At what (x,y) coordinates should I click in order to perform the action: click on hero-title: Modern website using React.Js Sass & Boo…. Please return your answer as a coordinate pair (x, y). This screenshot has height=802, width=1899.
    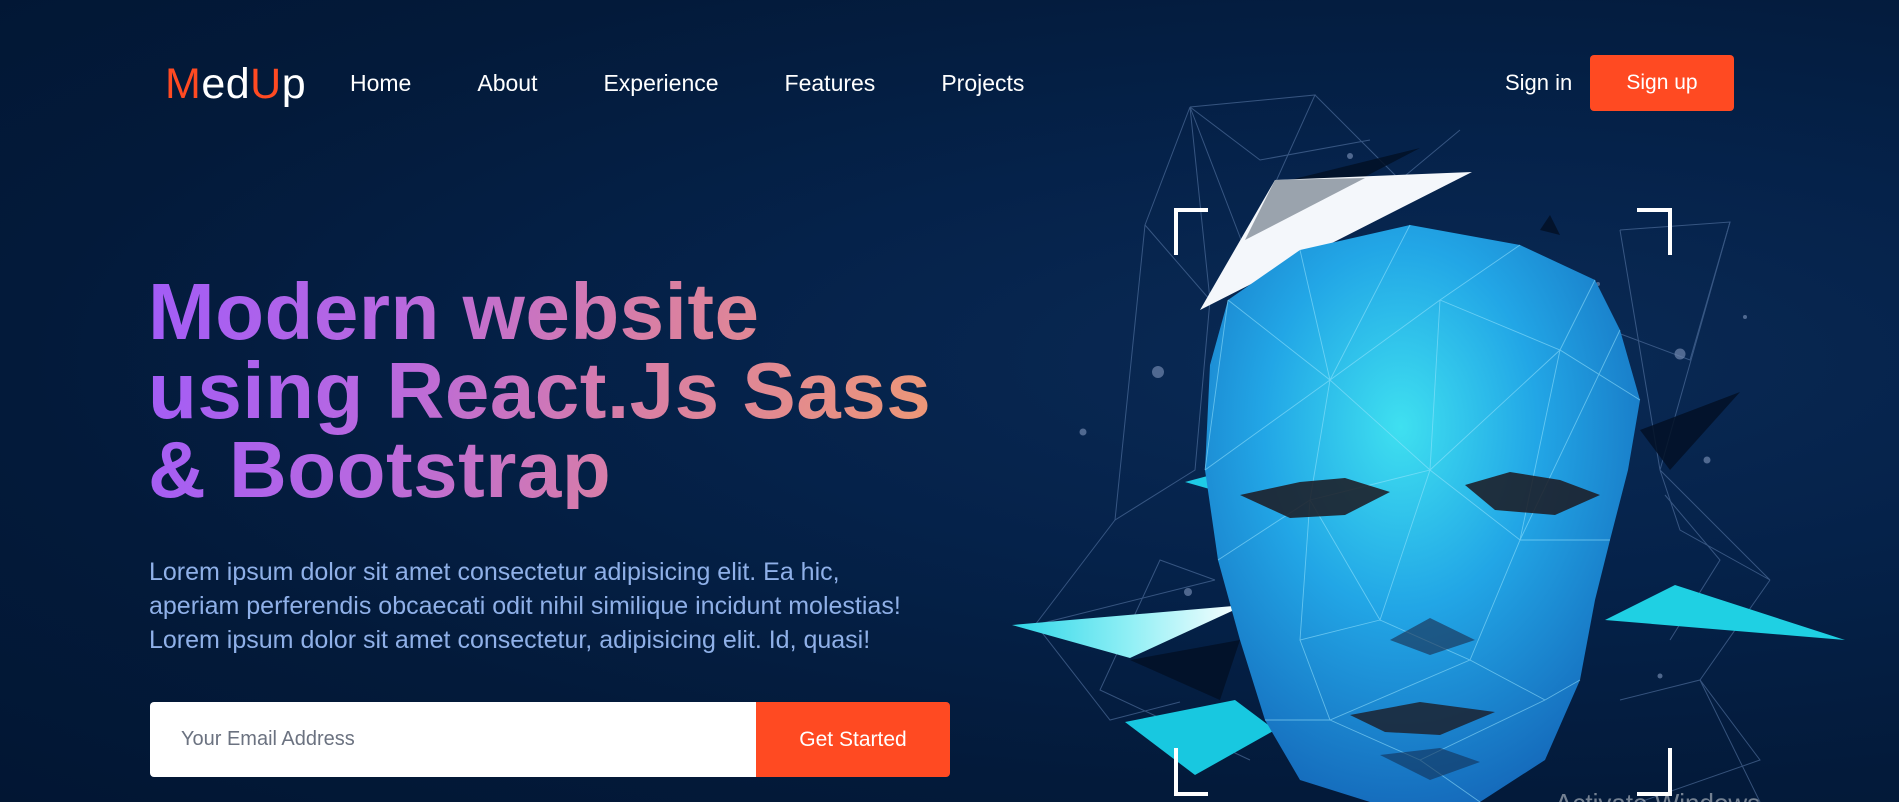
    Looking at the image, I should click on (548, 390).